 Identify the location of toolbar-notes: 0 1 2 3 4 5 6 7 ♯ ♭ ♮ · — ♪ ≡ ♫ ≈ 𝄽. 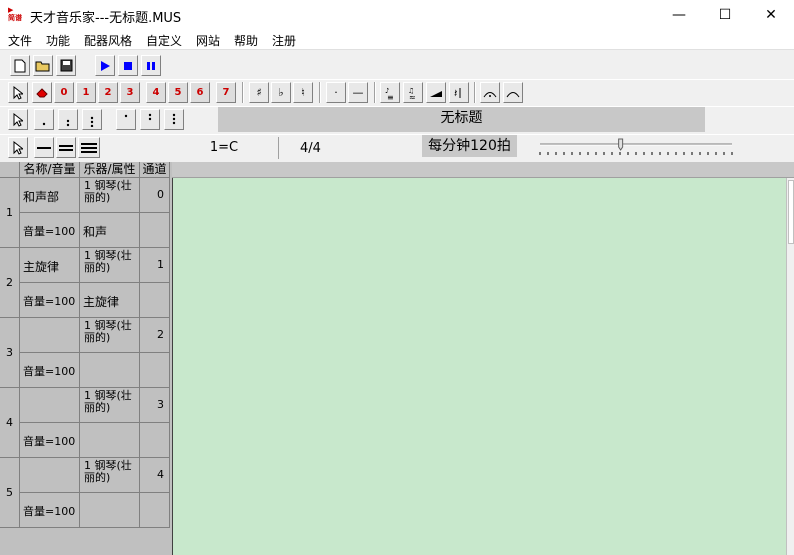
(397, 91).